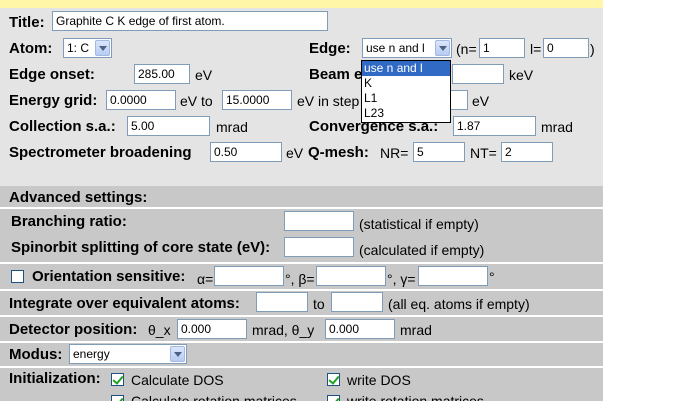 The image size is (683, 401). What do you see at coordinates (214, 397) in the screenshot?
I see `calc-rotation-label: Calculate rotation matrices` at bounding box center [214, 397].